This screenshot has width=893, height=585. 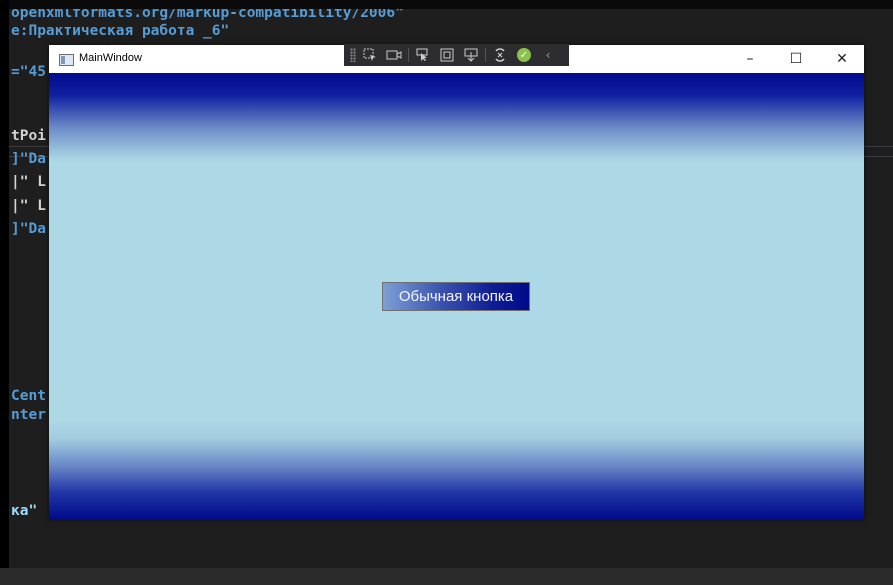 I want to click on code-line: nter, so click(x=28, y=415).